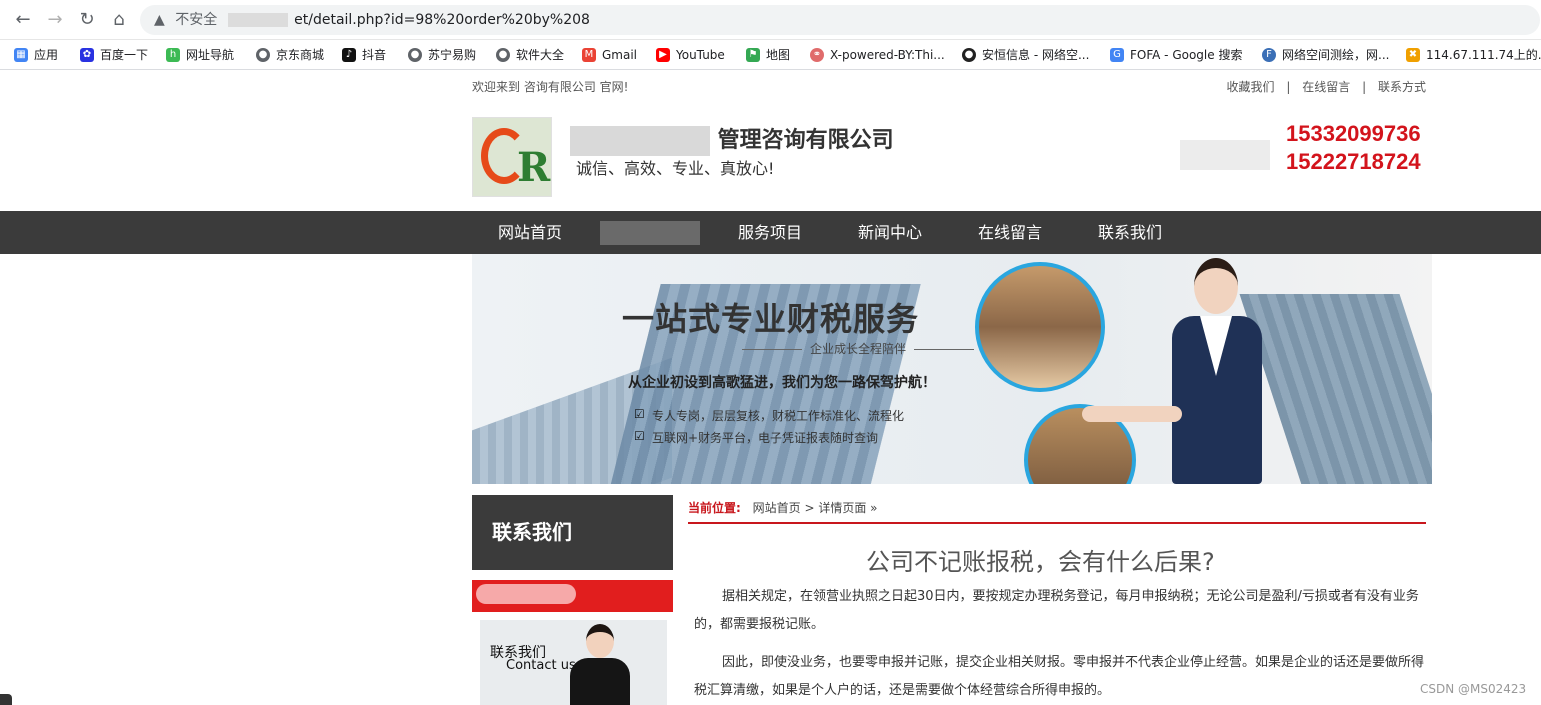 This screenshot has width=1541, height=705. I want to click on redacted-phone-label, so click(1225, 155).